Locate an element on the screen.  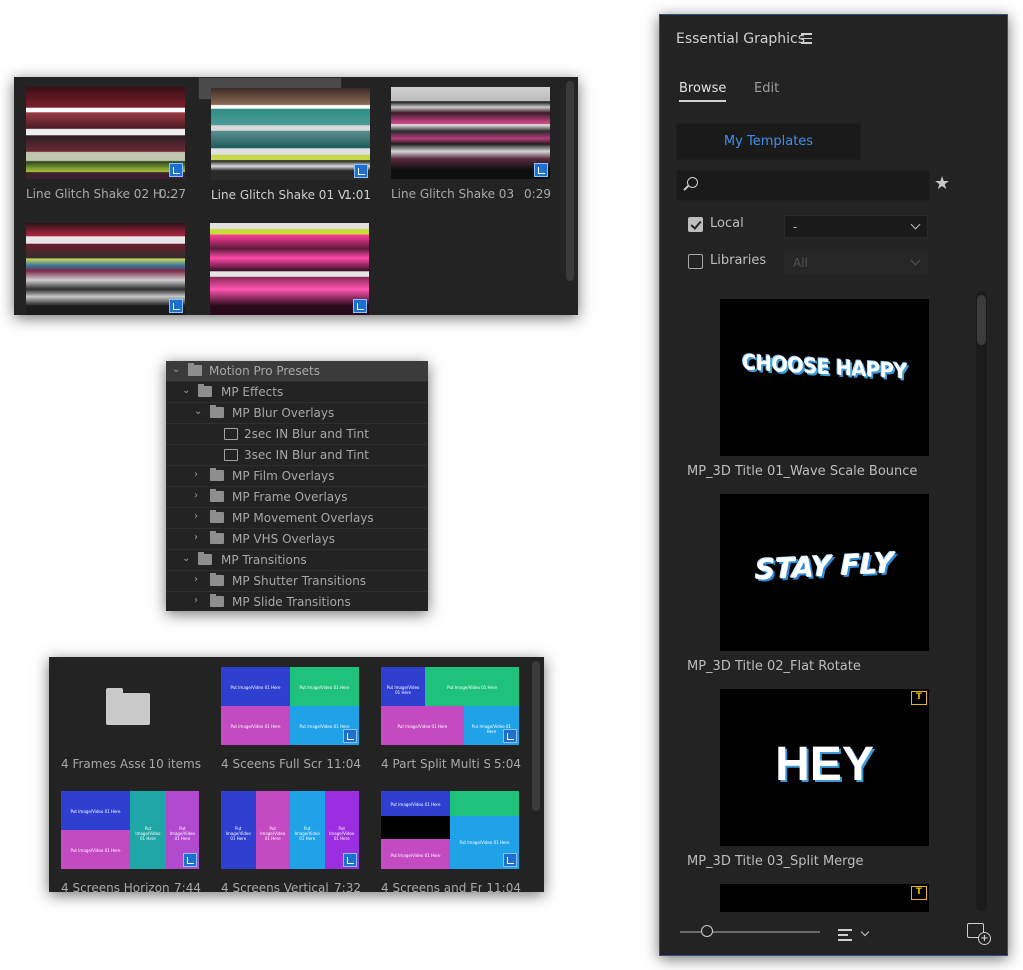
preset-icon is located at coordinates (231, 455).